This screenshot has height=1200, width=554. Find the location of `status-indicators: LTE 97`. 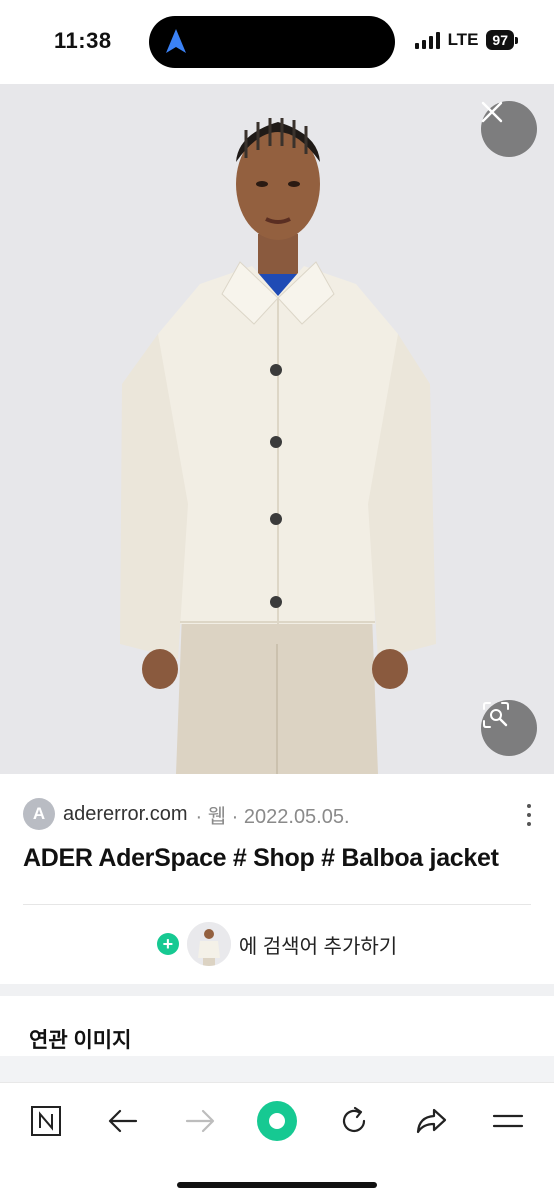

status-indicators: LTE 97 is located at coordinates (466, 40).